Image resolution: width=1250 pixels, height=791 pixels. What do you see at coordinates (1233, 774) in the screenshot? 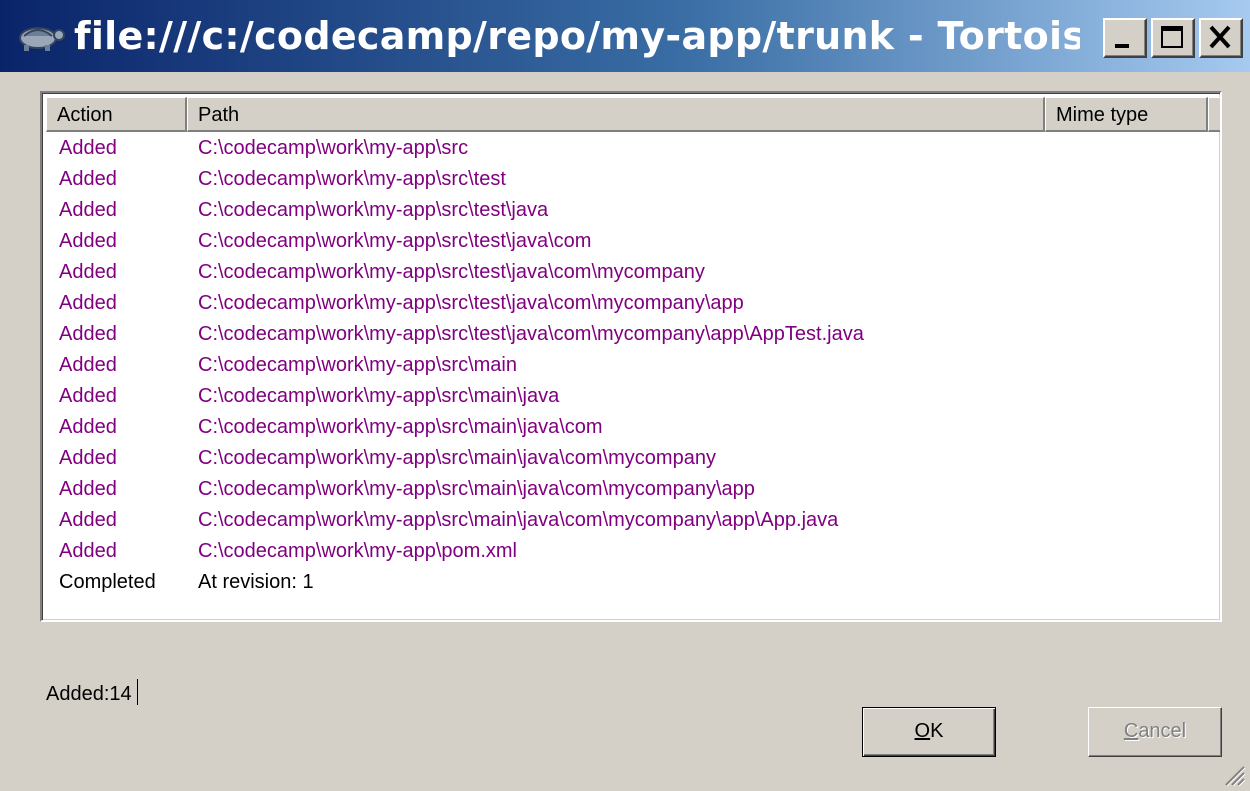
I see `resize-grip-icon` at bounding box center [1233, 774].